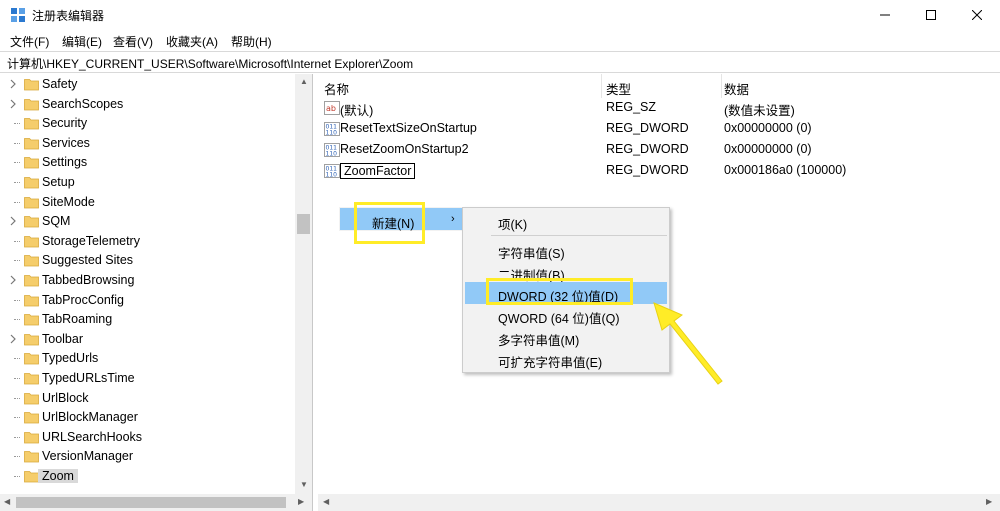 The width and height of the screenshot is (1000, 511). Describe the element at coordinates (147, 438) in the screenshot. I see `tree-item: URLSearchHooks` at that location.